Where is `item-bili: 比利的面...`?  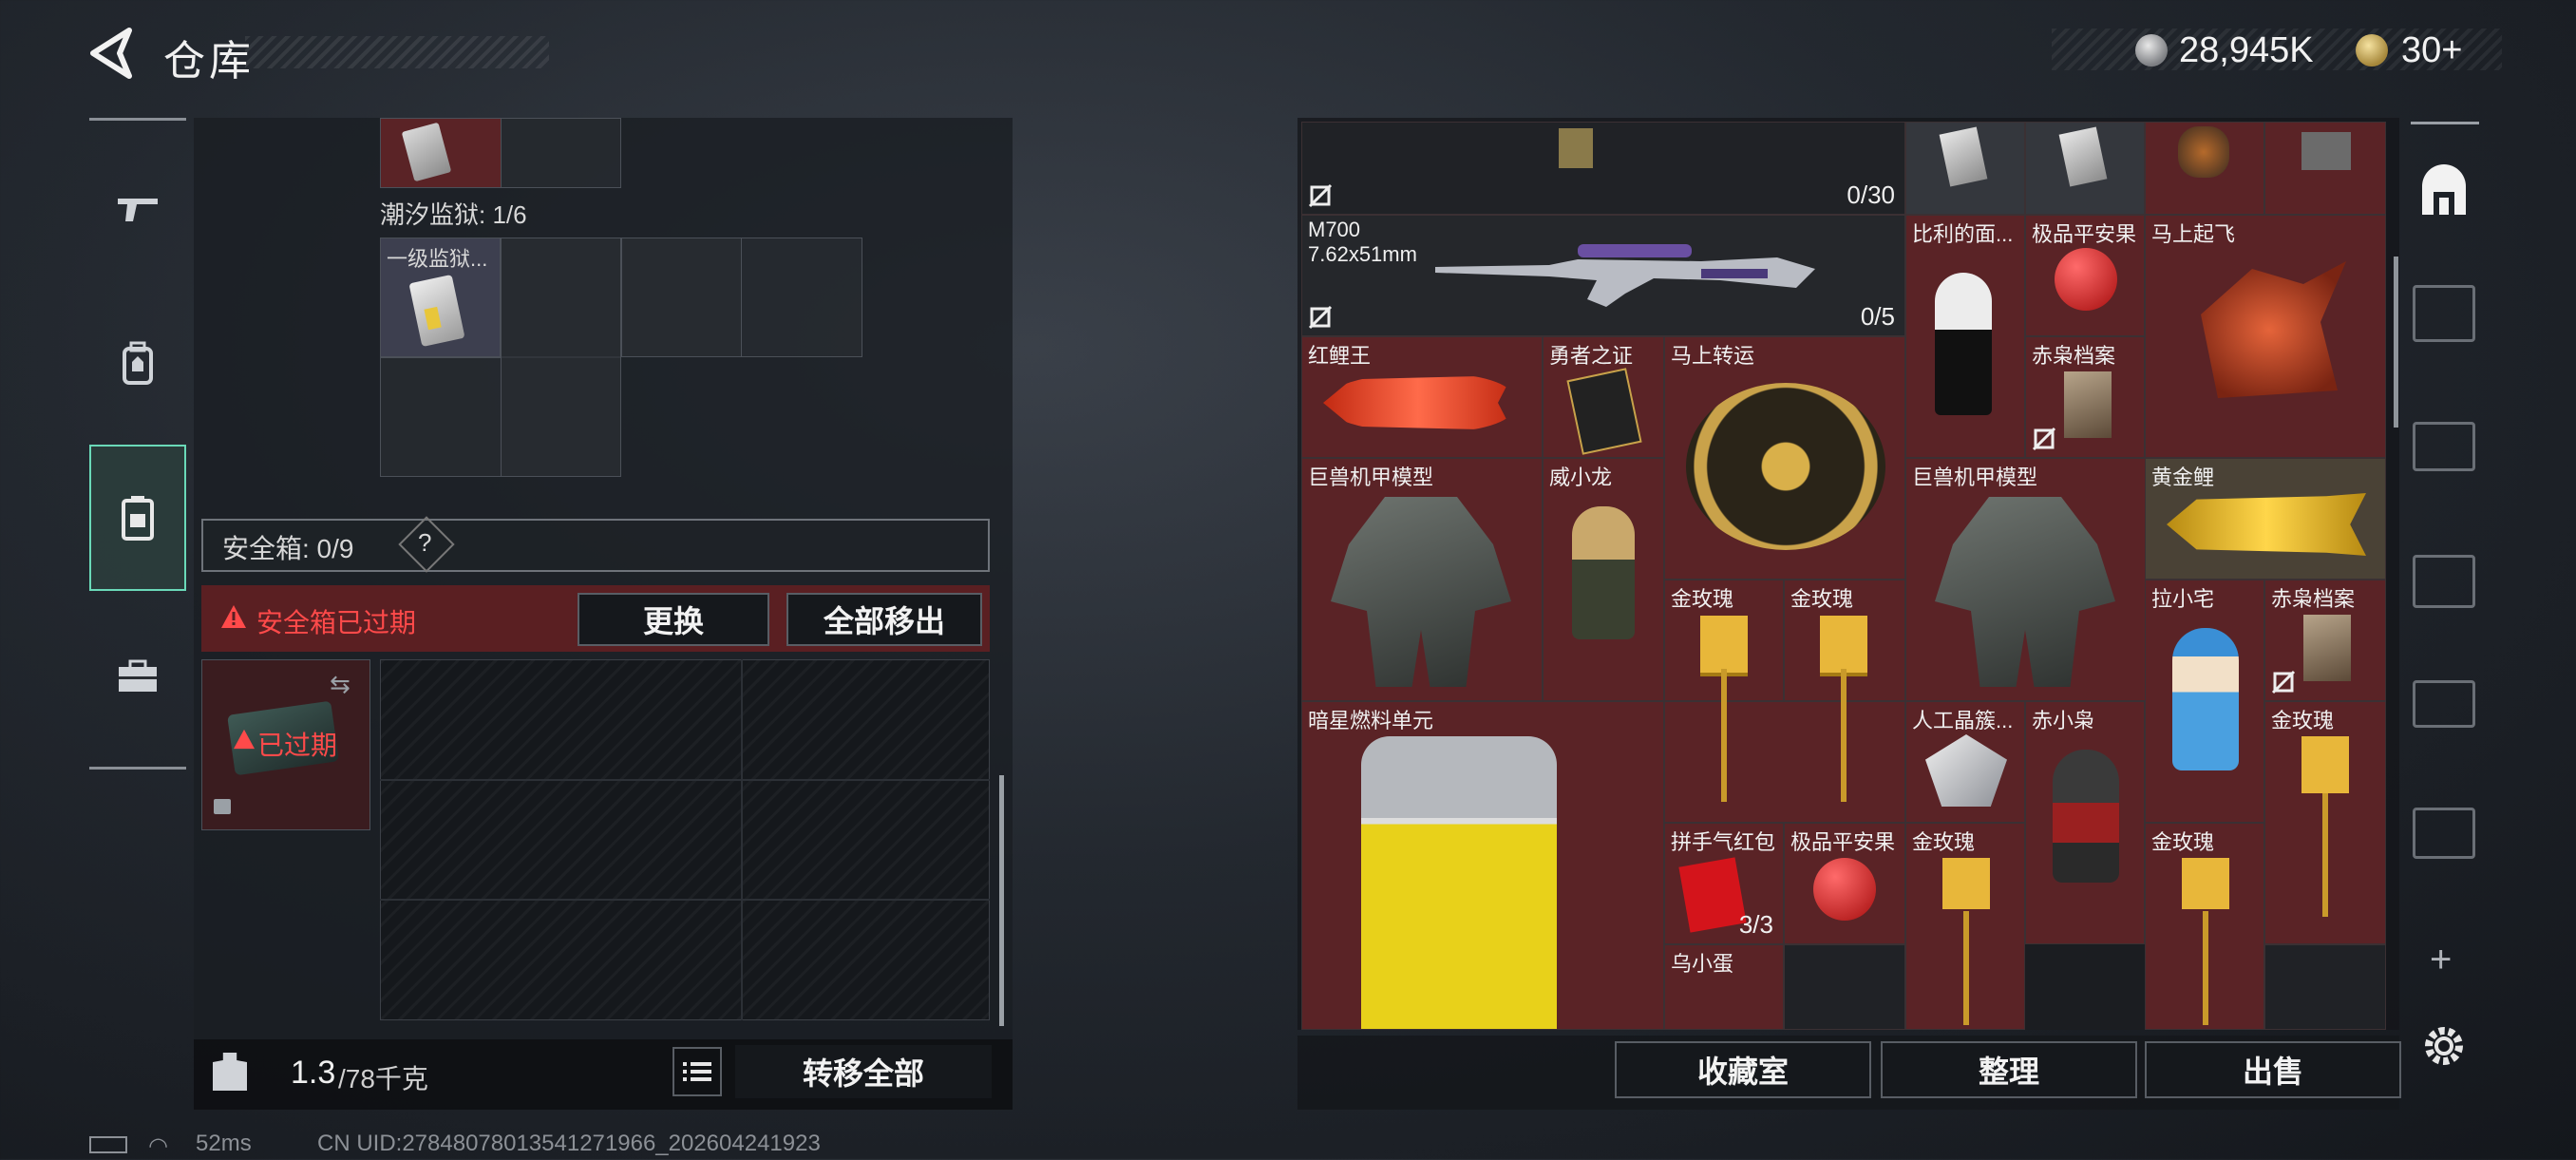
item-bili: 比利的面... is located at coordinates (1965, 336).